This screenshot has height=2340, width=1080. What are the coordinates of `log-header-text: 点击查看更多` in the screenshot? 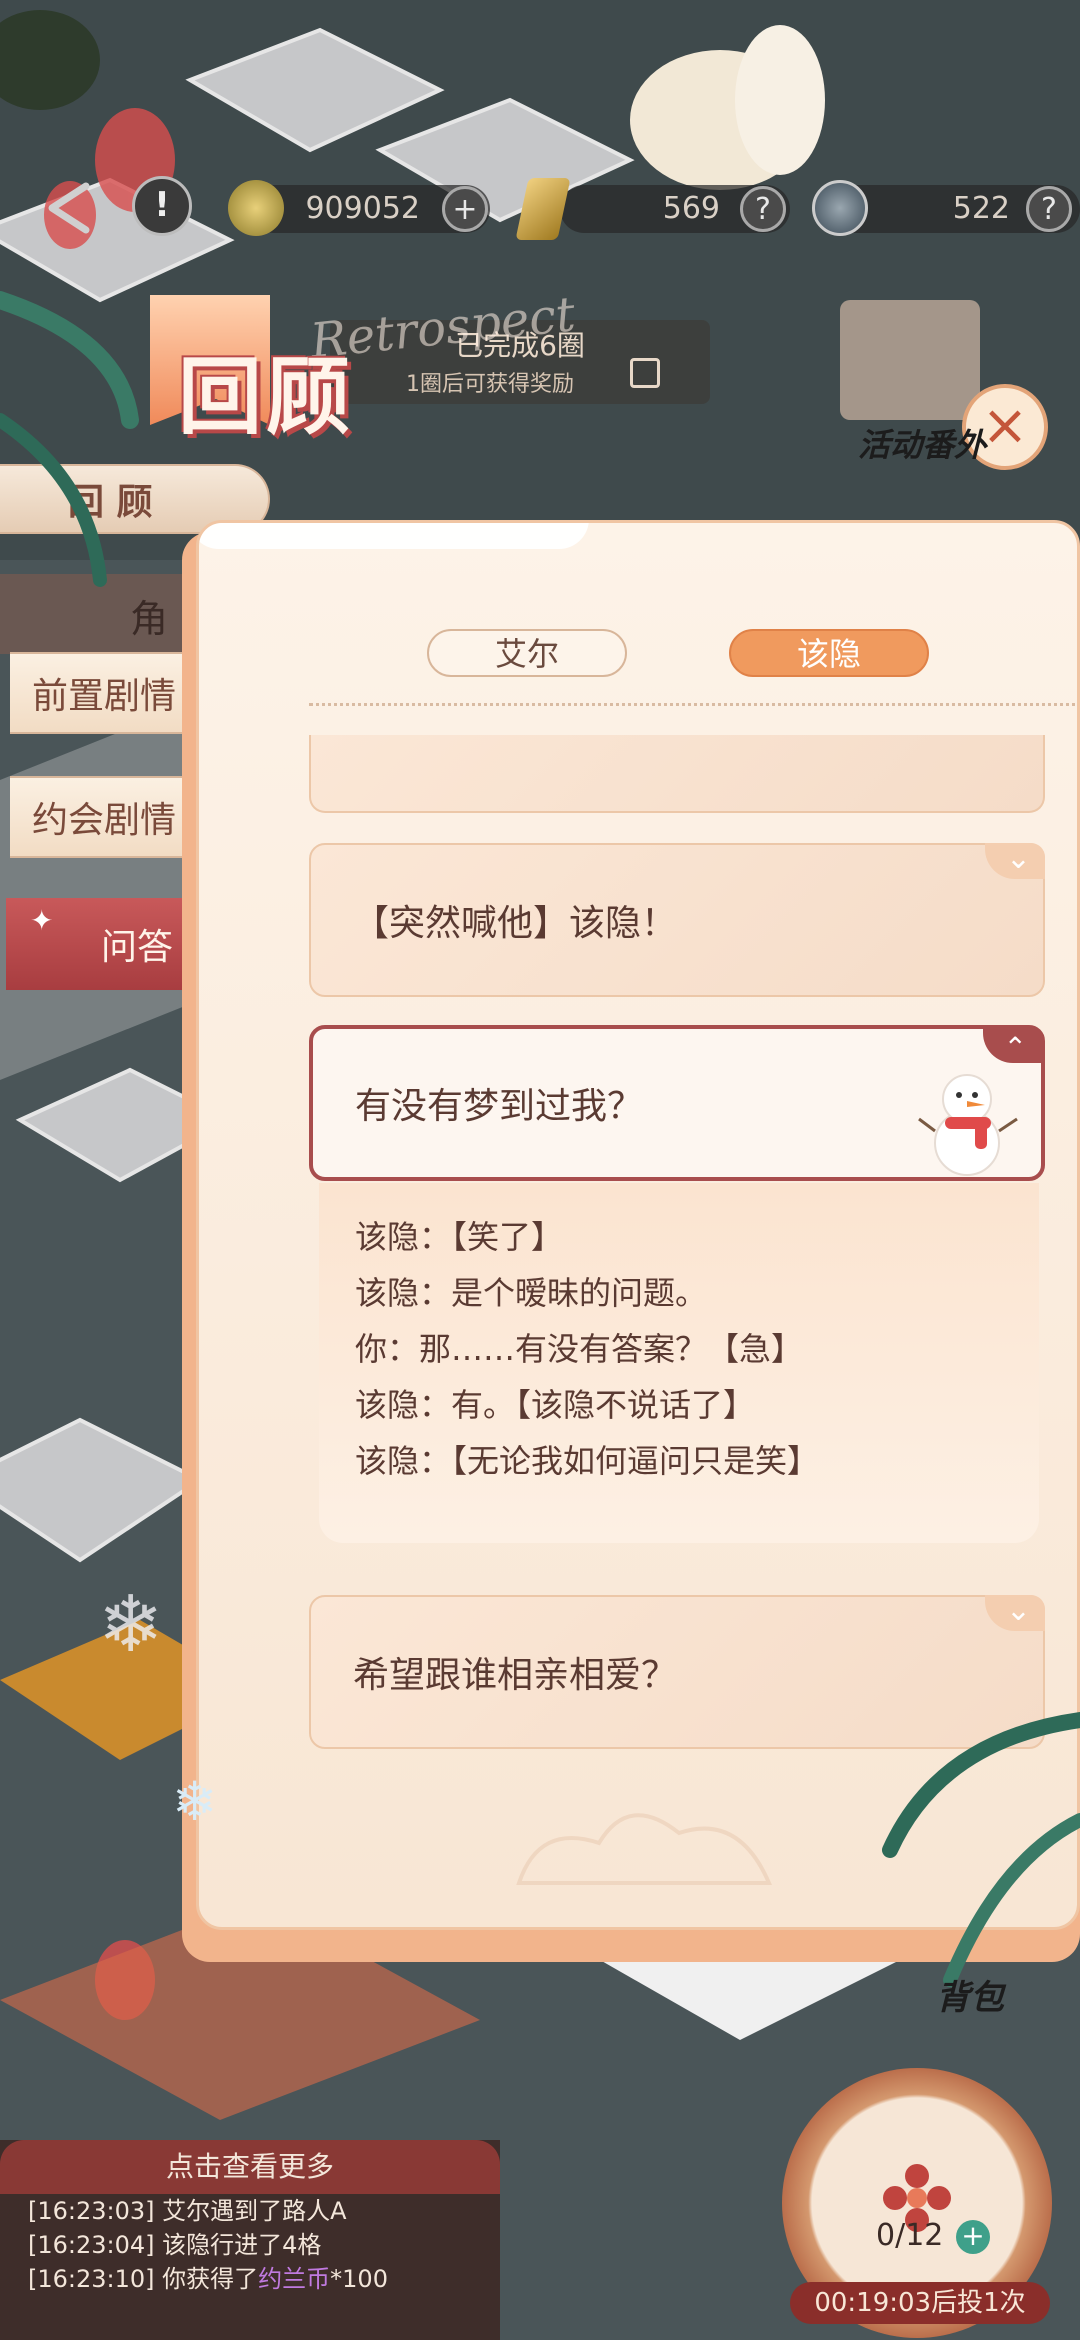 It's located at (249, 2166).